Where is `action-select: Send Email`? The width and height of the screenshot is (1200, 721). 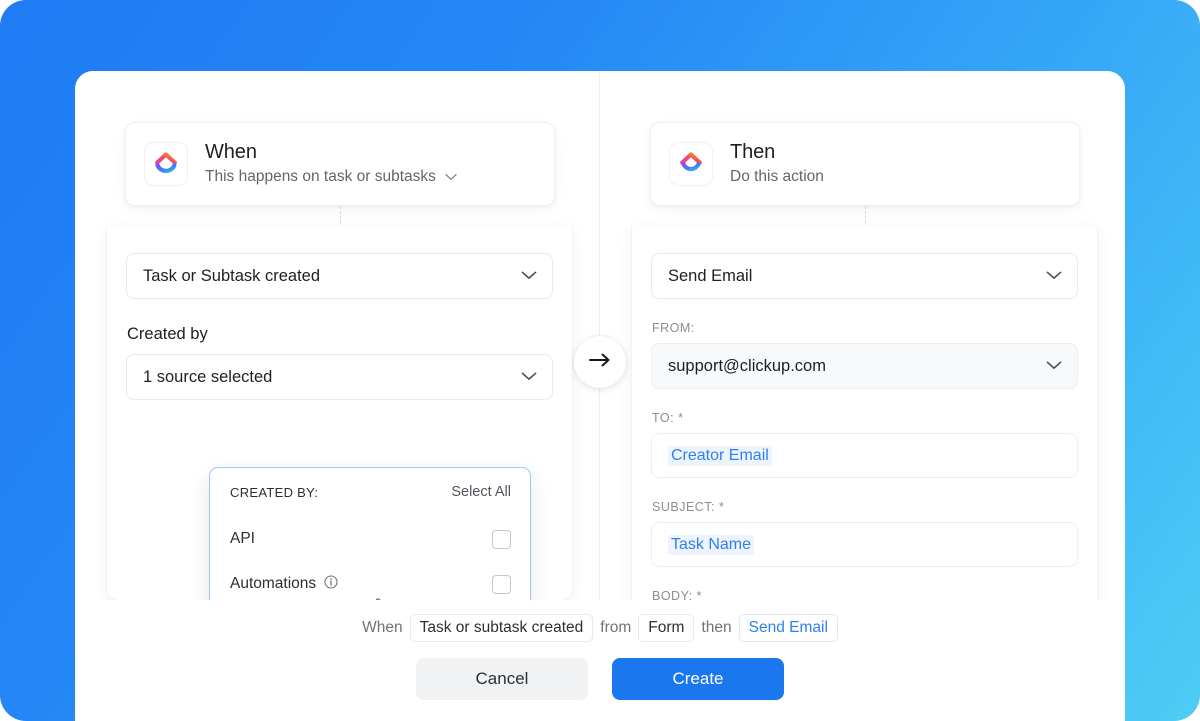 action-select: Send Email is located at coordinates (864, 276).